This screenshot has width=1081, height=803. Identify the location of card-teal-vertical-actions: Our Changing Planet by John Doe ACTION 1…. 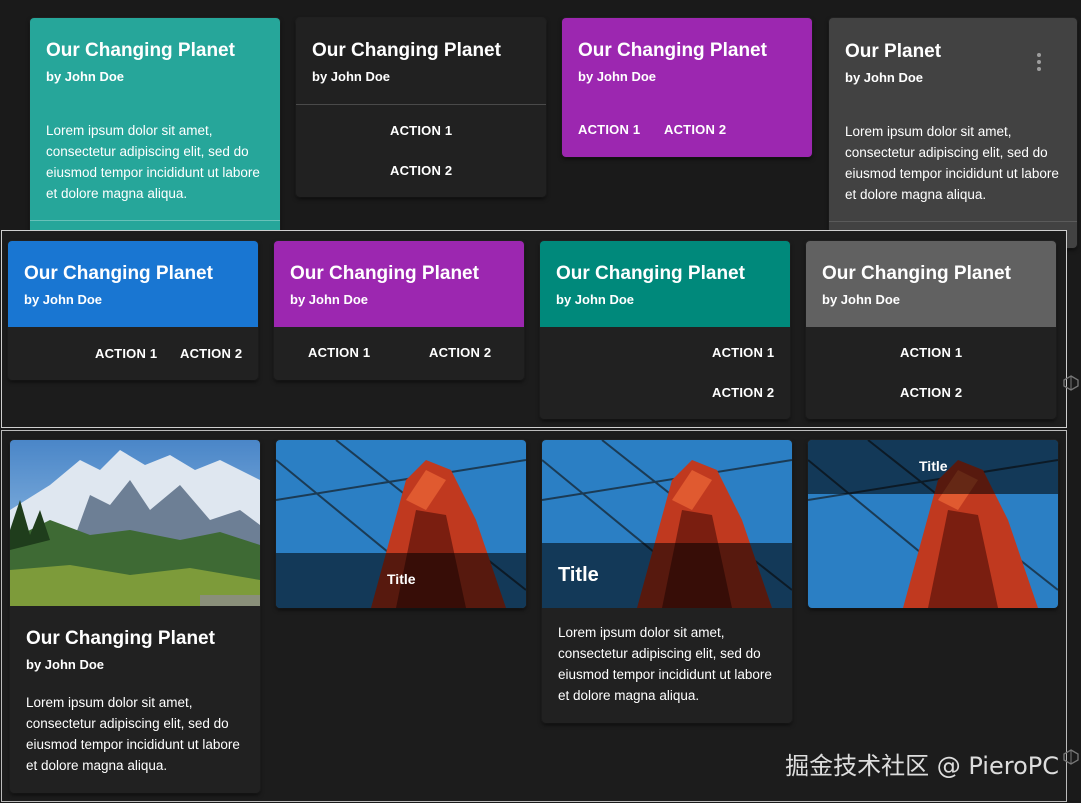
(665, 330).